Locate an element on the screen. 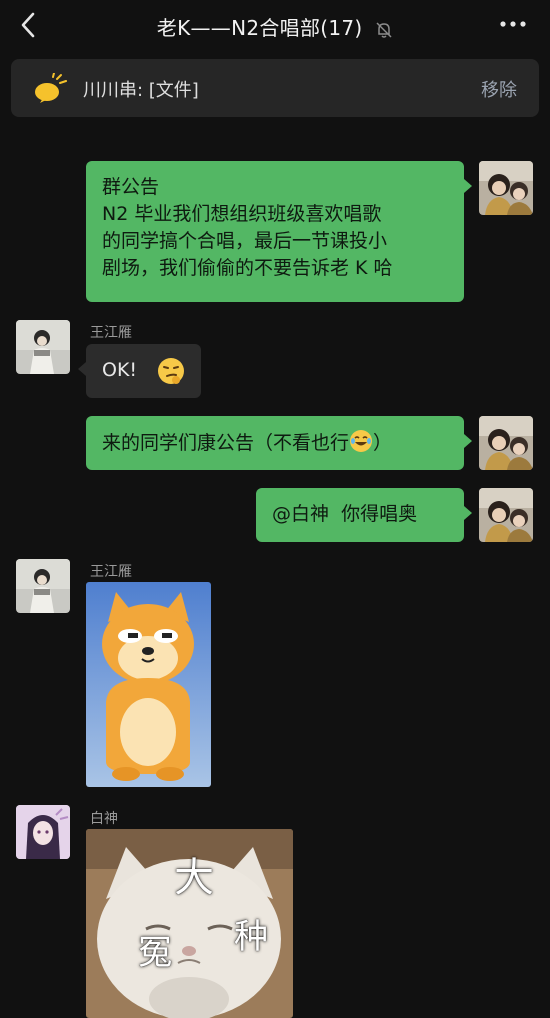 The image size is (550, 1018). announcement-line: 剧场，我们偷偷的不要告诉老 K 哈 is located at coordinates (247, 268).